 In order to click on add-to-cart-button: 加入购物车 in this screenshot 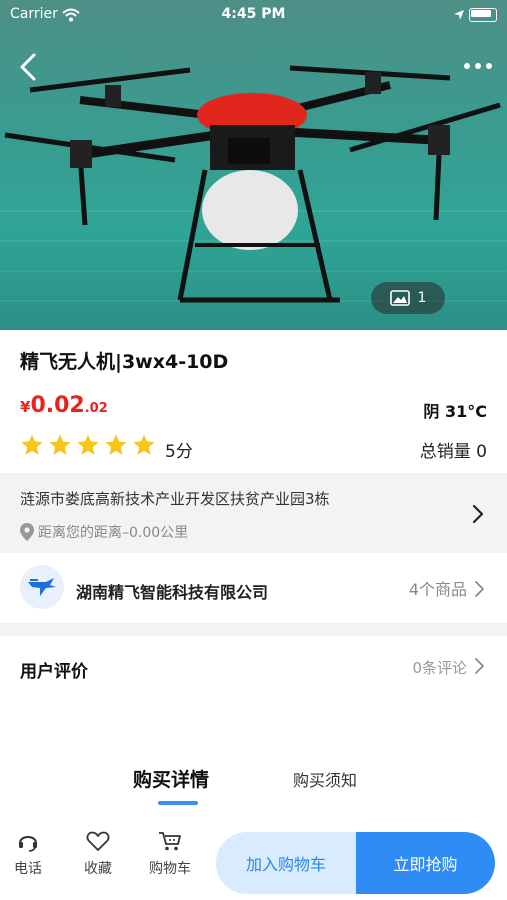, I will do `click(286, 863)`.